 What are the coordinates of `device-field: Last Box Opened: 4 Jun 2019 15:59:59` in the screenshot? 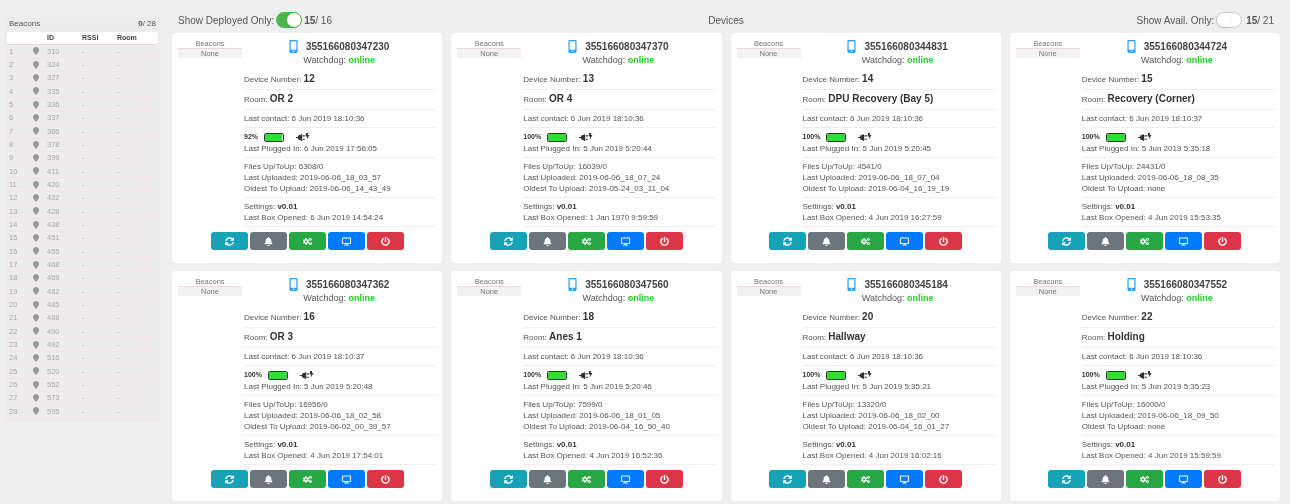 It's located at (1177, 455).